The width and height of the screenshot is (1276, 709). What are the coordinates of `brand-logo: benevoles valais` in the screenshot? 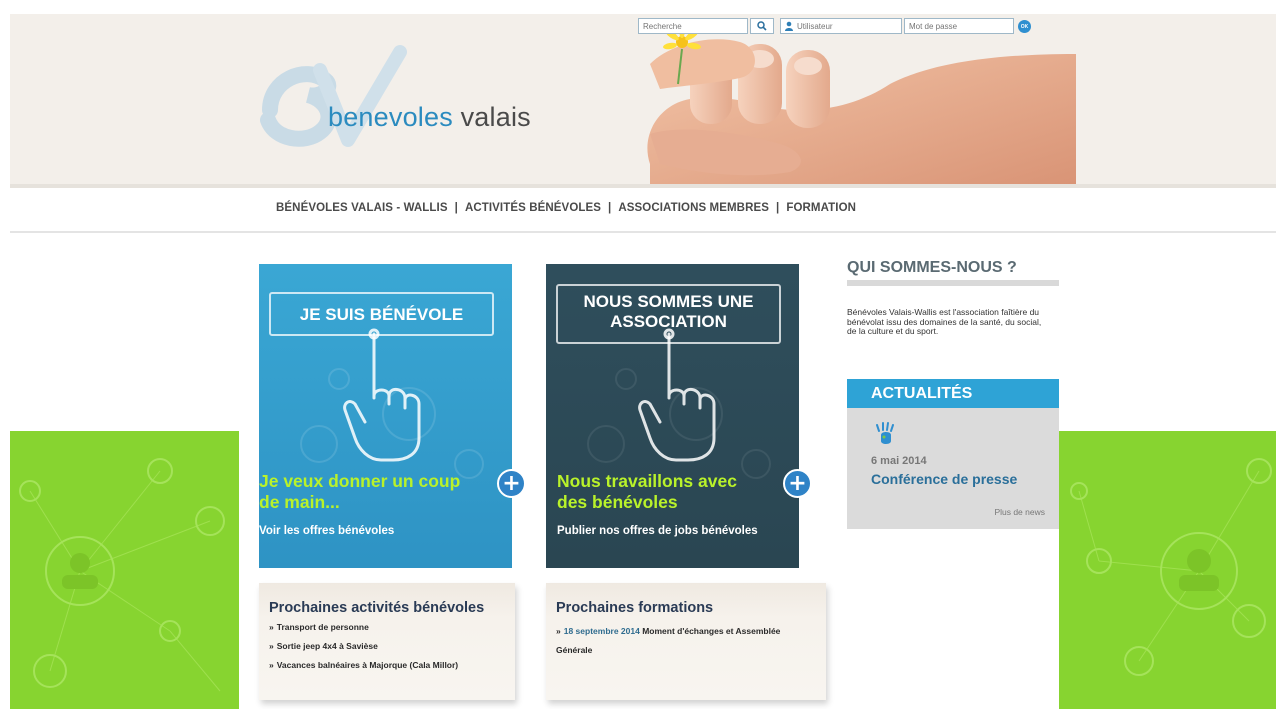 It's located at (429, 117).